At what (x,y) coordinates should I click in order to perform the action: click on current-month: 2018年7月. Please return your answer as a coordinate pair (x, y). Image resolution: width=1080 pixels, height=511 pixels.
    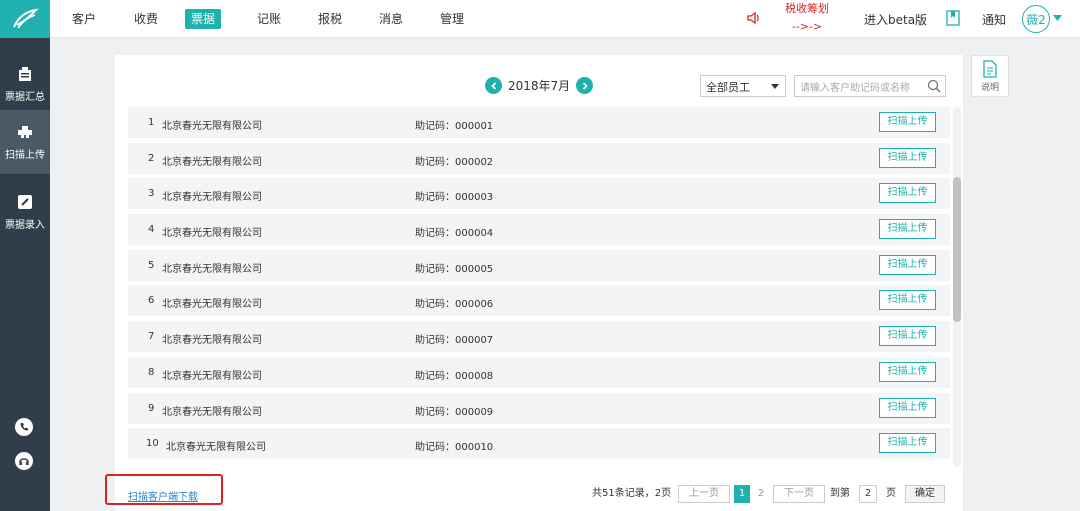
    Looking at the image, I should click on (539, 86).